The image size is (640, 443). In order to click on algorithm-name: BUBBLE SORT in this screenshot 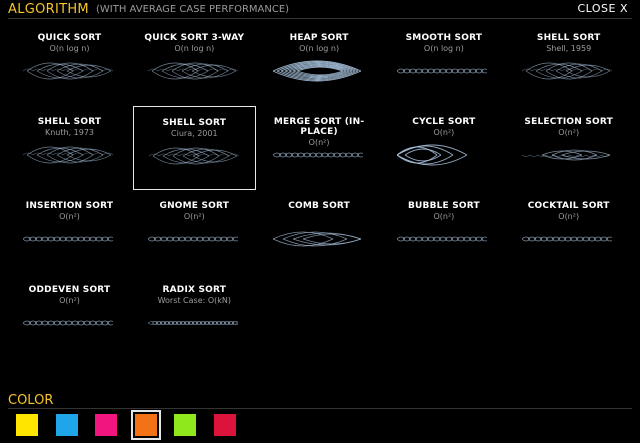, I will do `click(443, 206)`.